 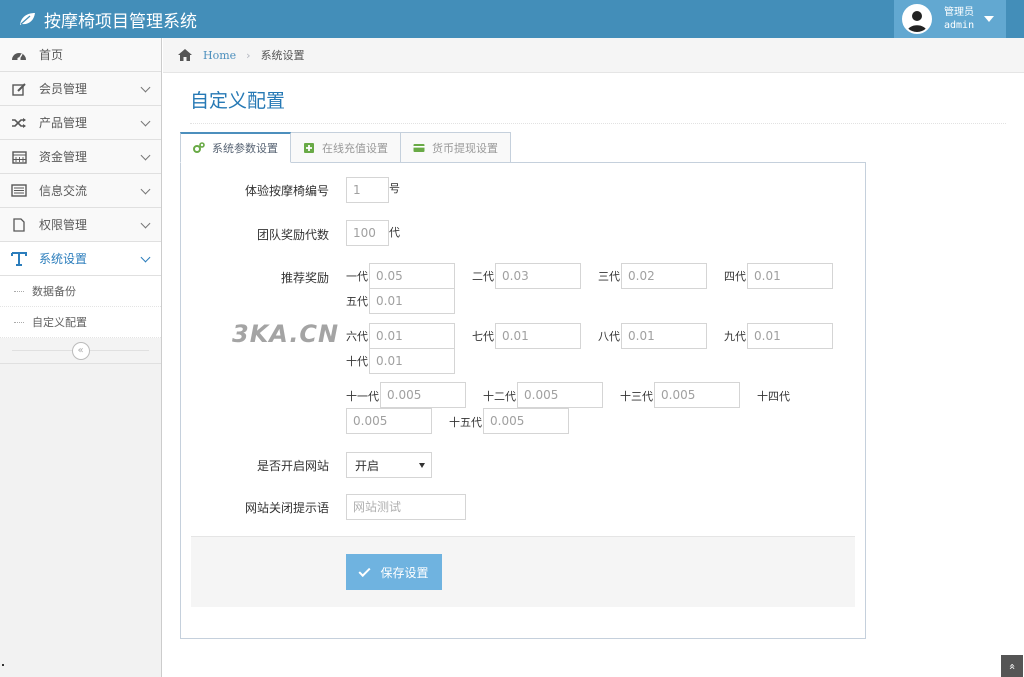 I want to click on gen-15-input, so click(x=526, y=421).